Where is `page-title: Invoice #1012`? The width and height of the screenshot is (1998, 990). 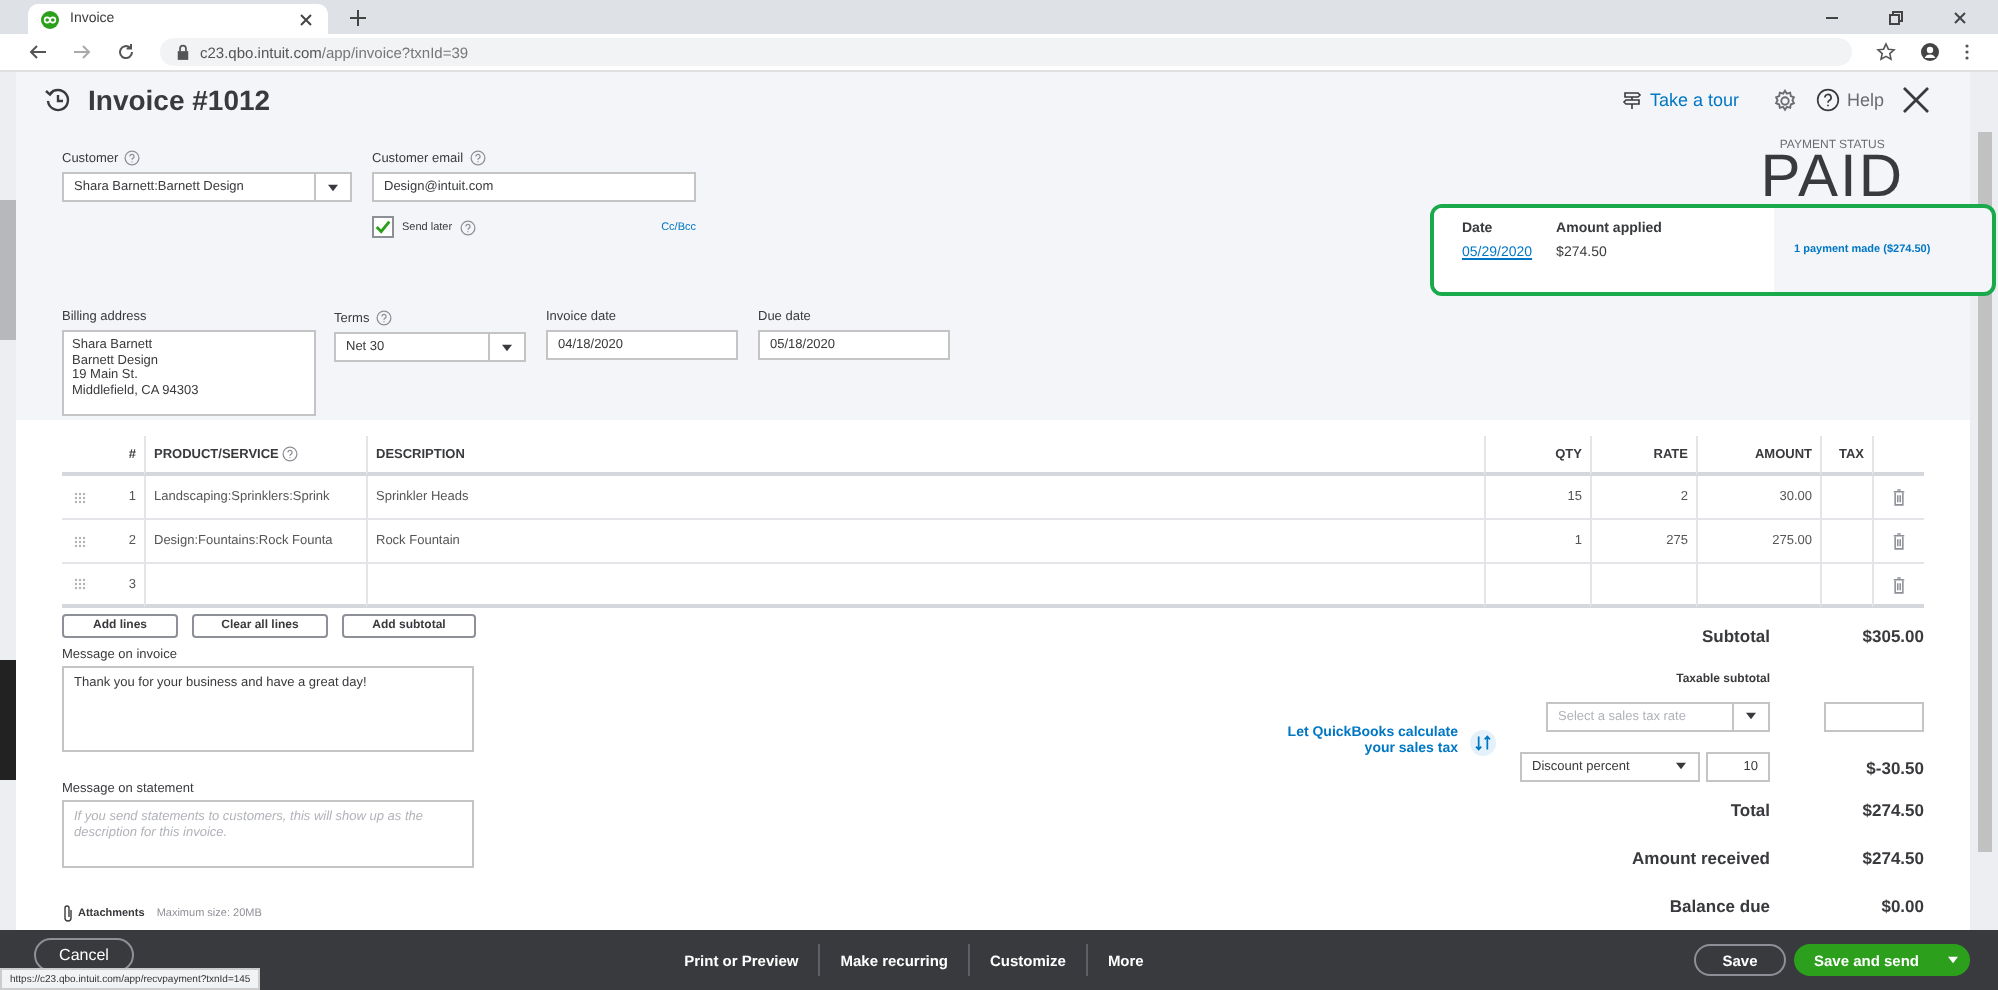
page-title: Invoice #1012 is located at coordinates (179, 100).